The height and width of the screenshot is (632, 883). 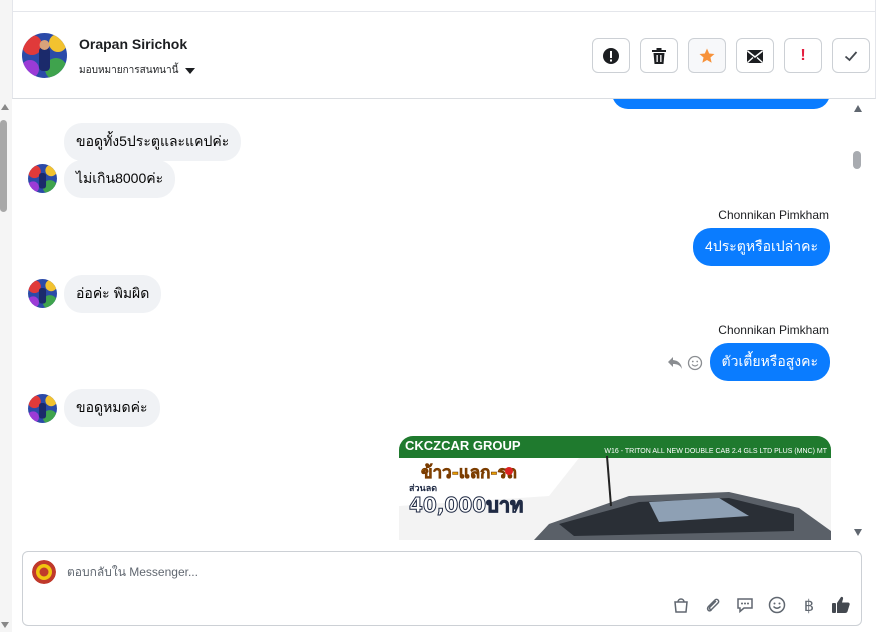 I want to click on message-text: ขอดูหมดค่ะ, so click(x=112, y=407).